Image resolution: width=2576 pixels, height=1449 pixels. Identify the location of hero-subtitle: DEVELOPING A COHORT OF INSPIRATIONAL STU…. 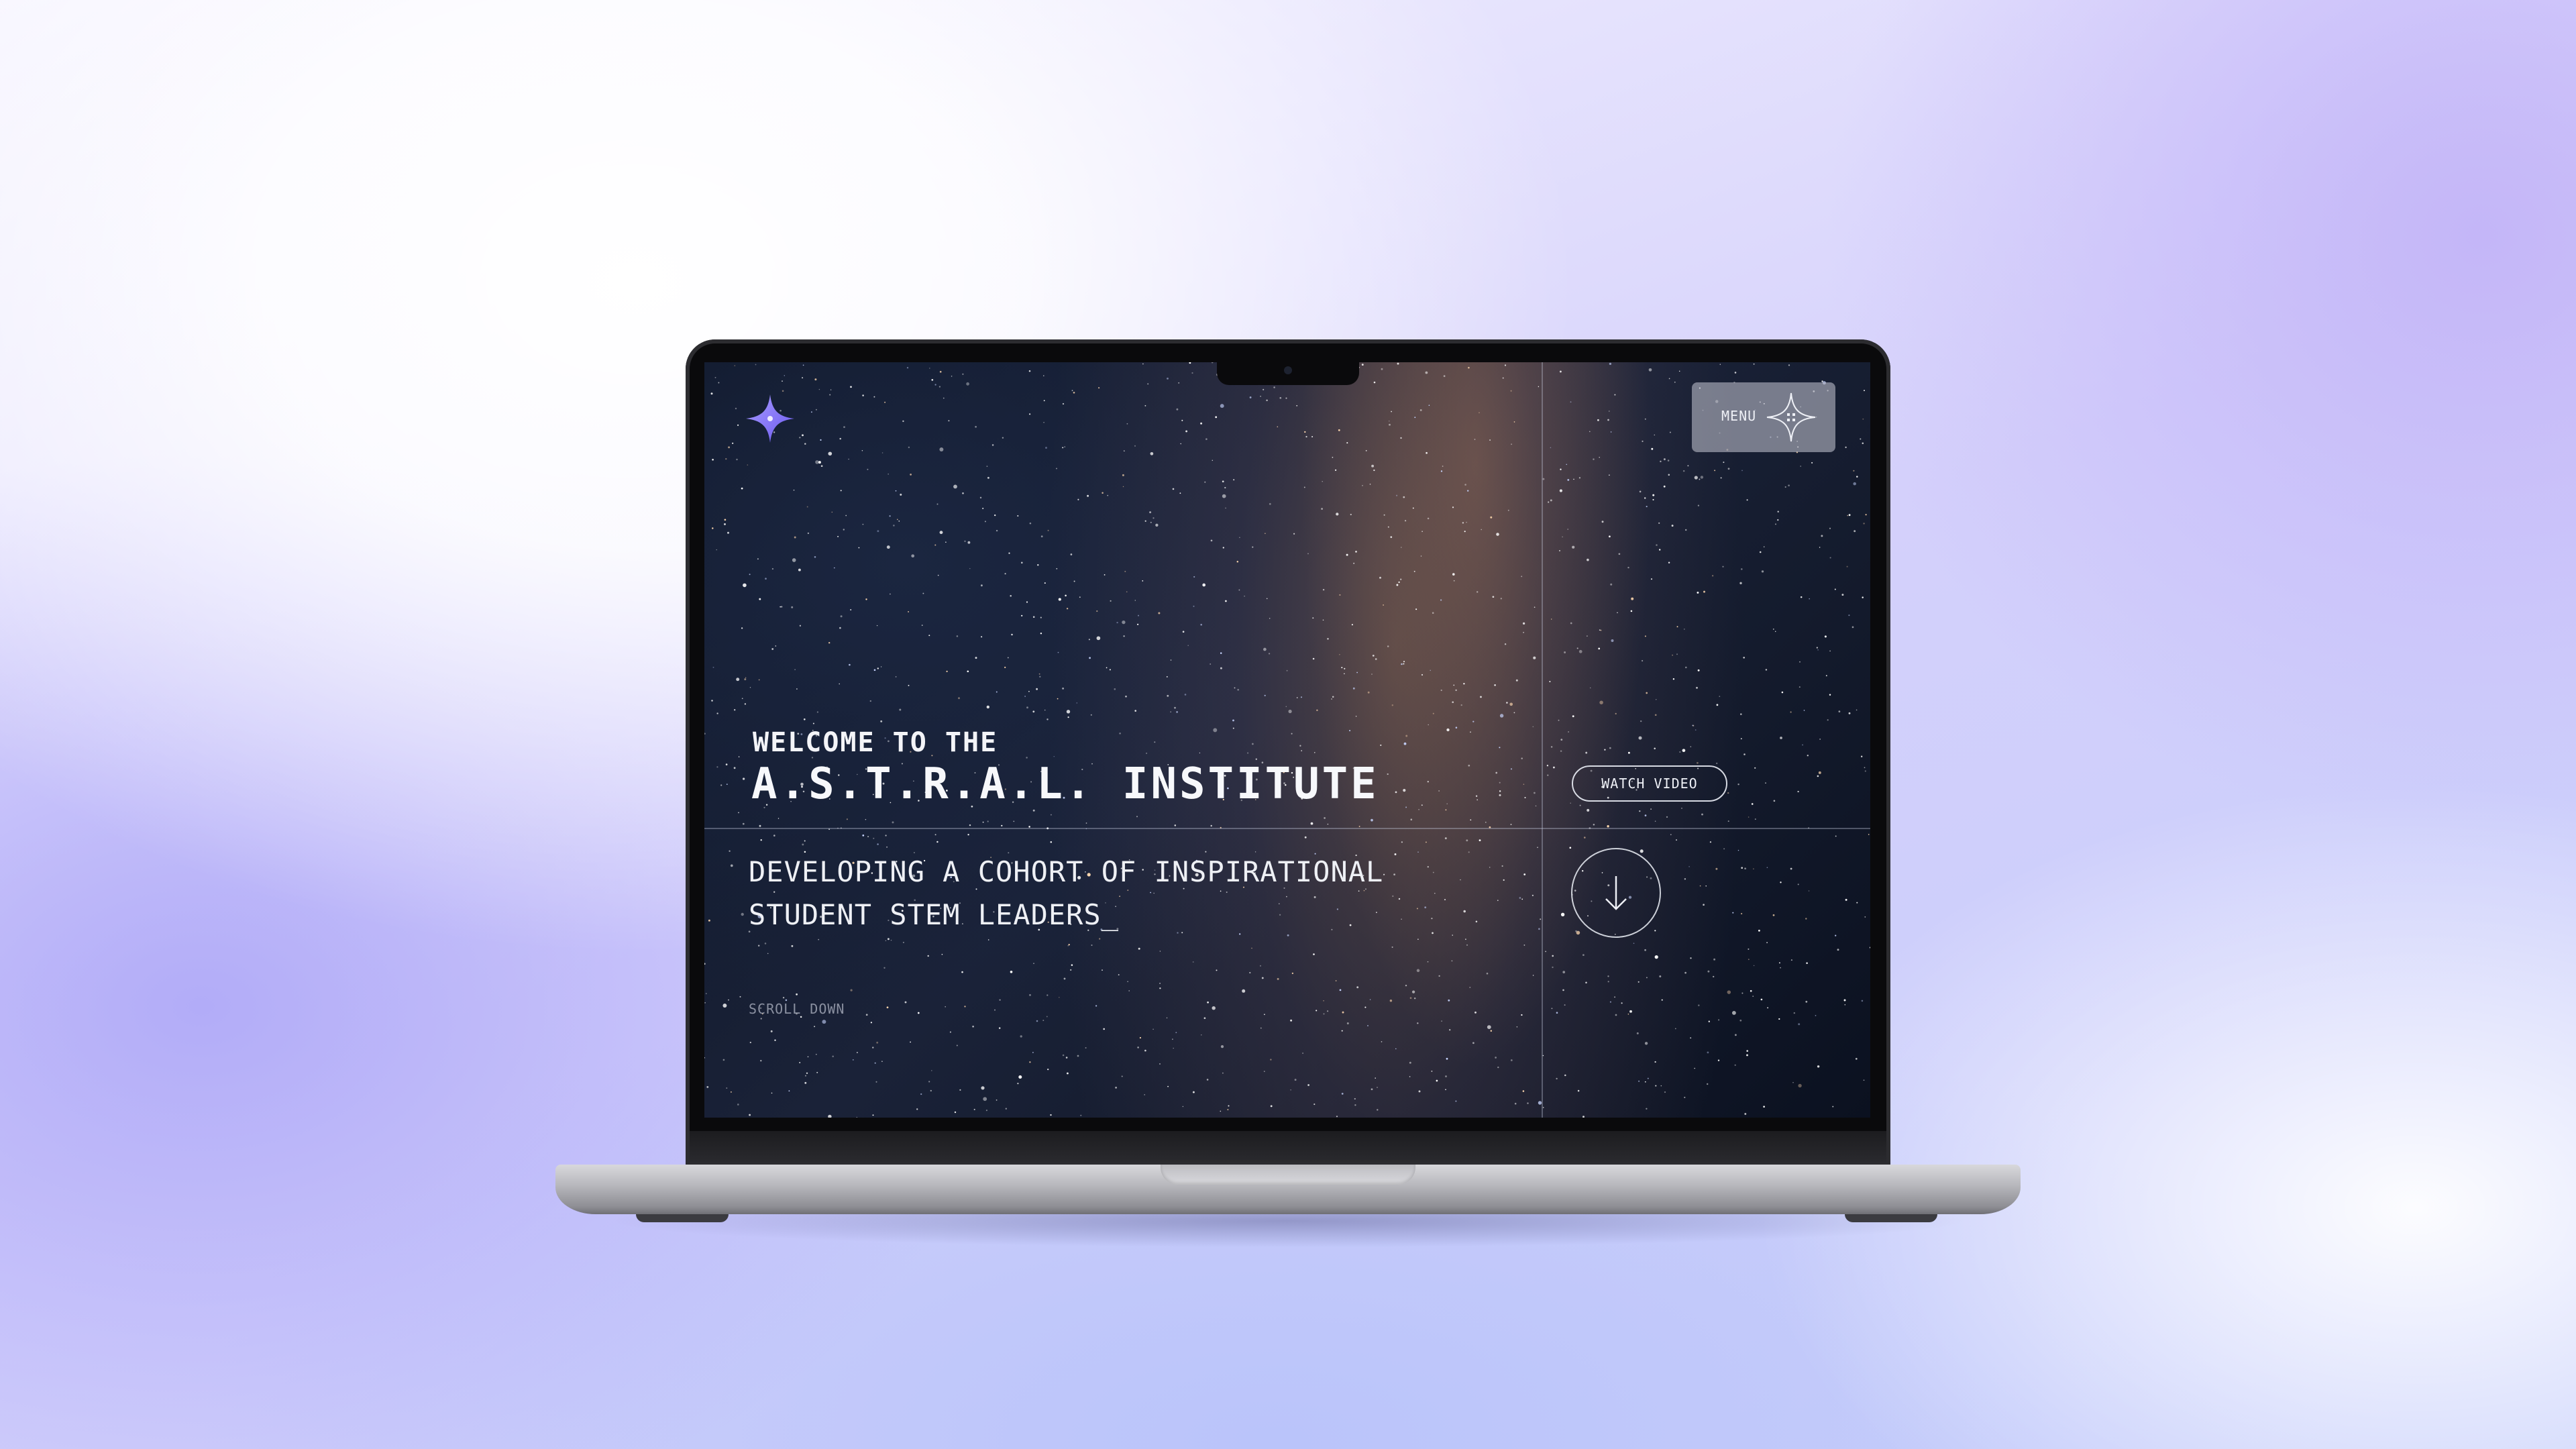
(1118, 893).